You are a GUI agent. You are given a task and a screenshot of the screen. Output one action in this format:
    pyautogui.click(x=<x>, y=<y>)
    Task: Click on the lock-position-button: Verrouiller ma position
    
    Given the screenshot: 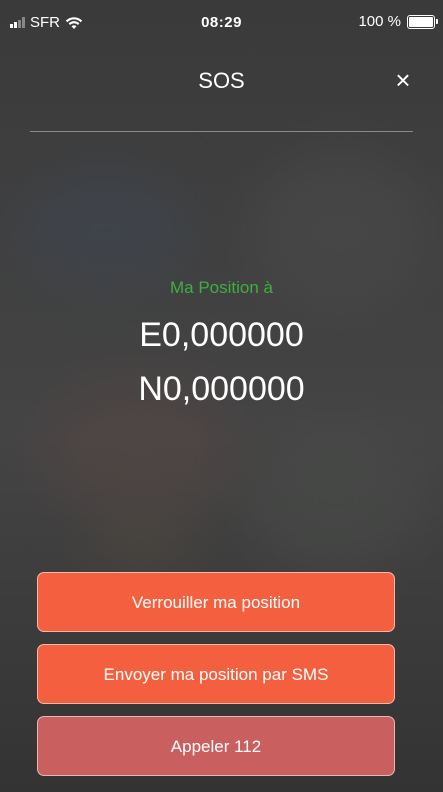 What is the action you would take?
    pyautogui.click(x=216, y=602)
    